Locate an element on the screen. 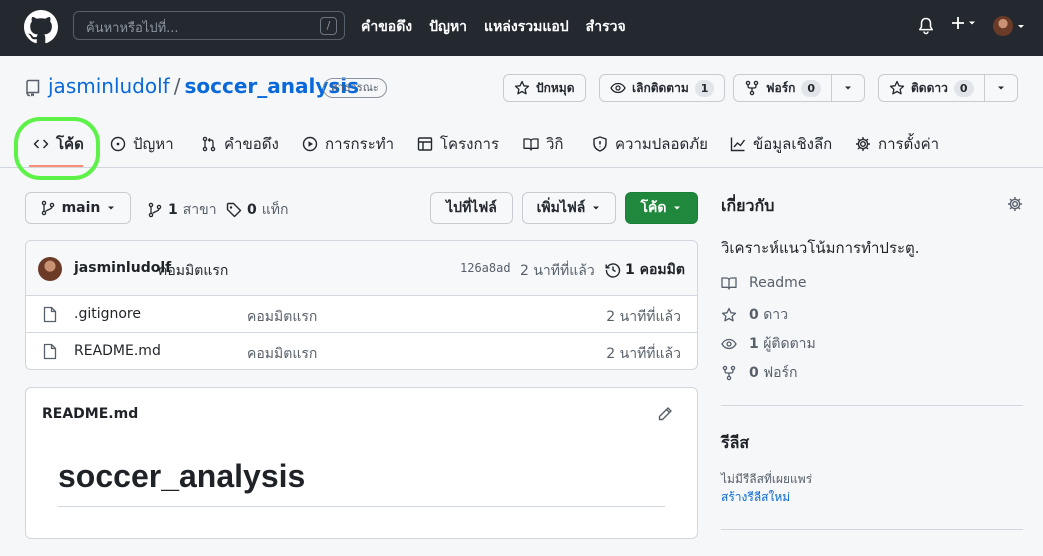  fork-icon is located at coordinates (752, 88).